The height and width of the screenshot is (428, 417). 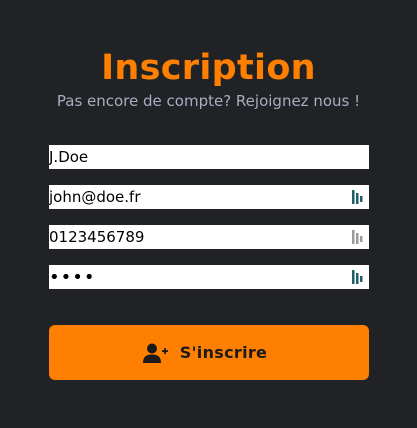 I want to click on page-subtitle: Pas encore de compte? Rejoignez nous !, so click(x=208, y=101).